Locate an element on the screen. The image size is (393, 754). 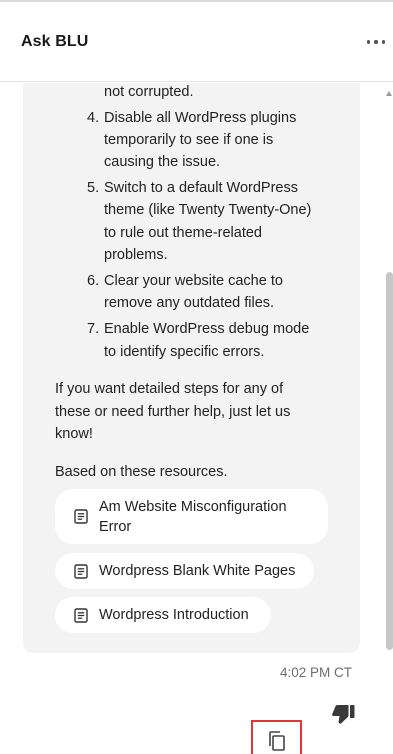
resource-link-am-website-misconfiguration: Am Website Misconfiguration Error is located at coordinates (191, 516).